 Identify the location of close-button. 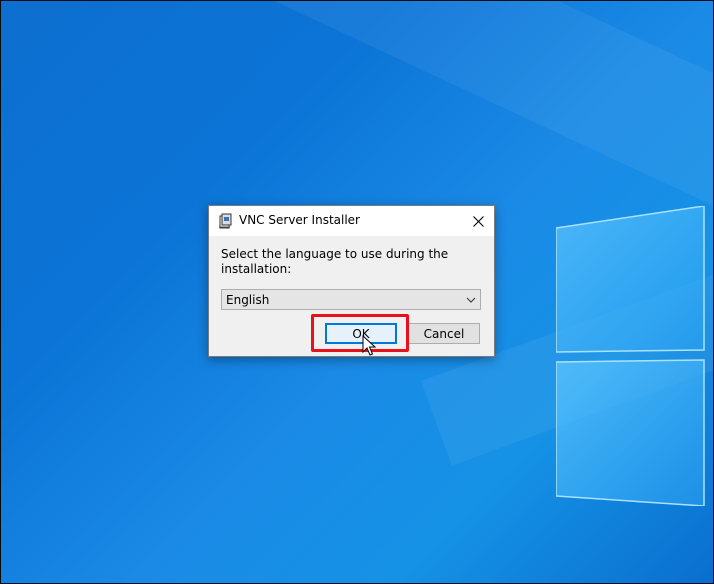
(478, 221).